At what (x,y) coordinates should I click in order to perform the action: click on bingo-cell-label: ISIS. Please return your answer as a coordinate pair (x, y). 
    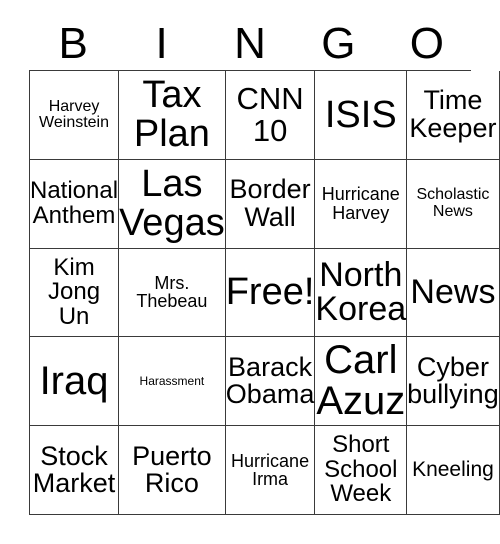
    Looking at the image, I should click on (360, 114).